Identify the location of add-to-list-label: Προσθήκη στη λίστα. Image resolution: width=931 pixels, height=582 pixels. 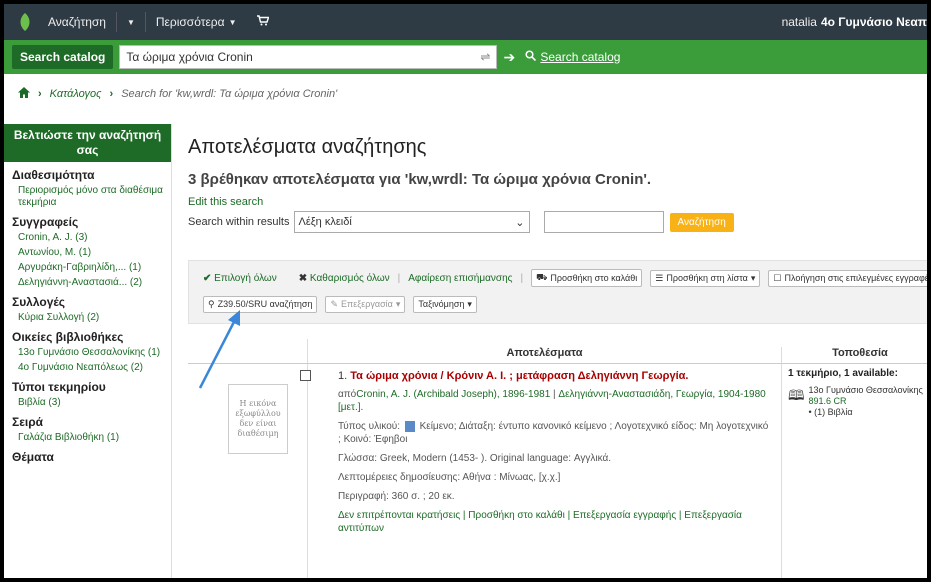
(707, 278).